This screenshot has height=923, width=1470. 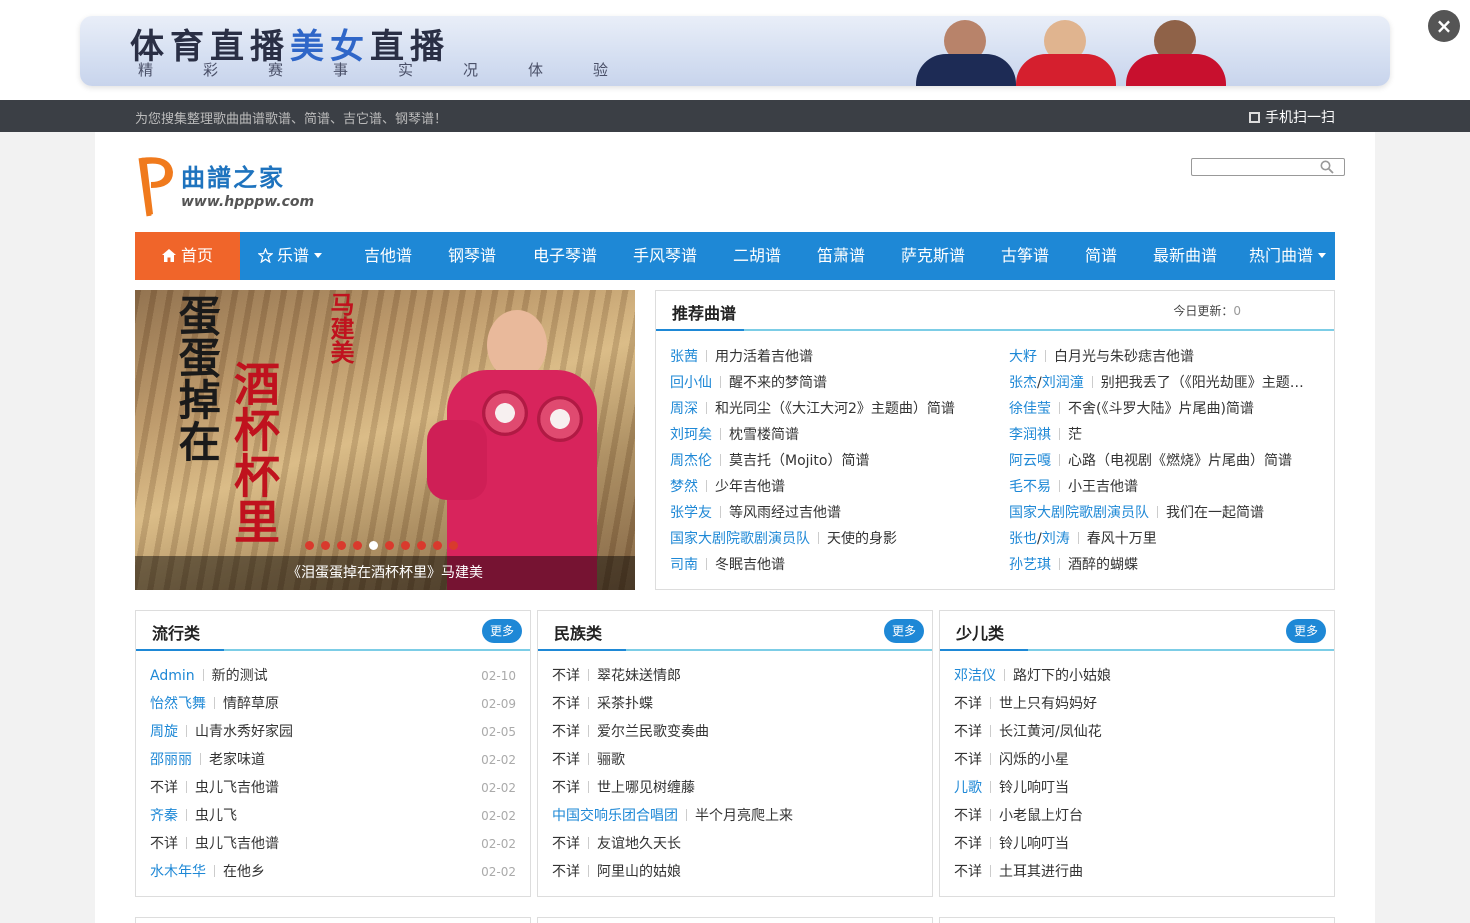 What do you see at coordinates (1063, 383) in the screenshot?
I see `artist-link: 刘润潼` at bounding box center [1063, 383].